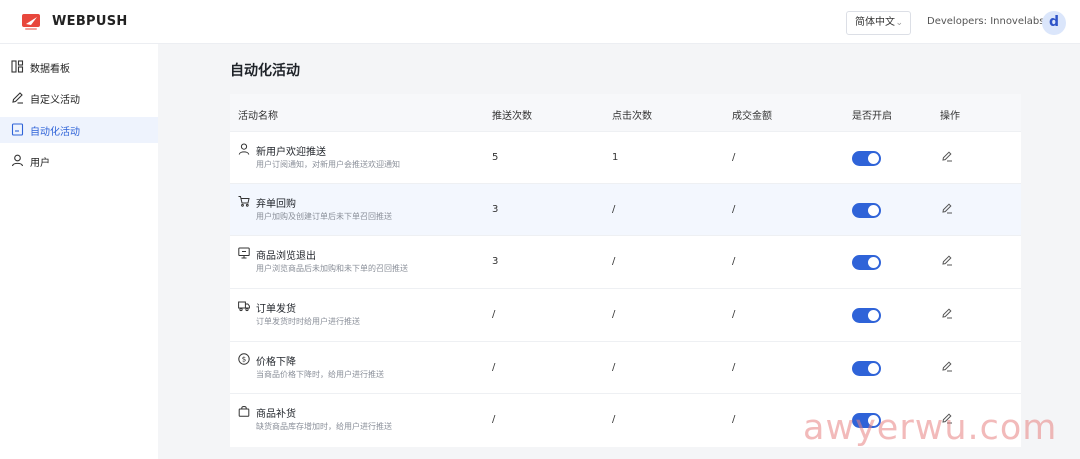 The height and width of the screenshot is (459, 1080). Describe the element at coordinates (950, 116) in the screenshot. I see `column-header-actions: 操作` at that location.